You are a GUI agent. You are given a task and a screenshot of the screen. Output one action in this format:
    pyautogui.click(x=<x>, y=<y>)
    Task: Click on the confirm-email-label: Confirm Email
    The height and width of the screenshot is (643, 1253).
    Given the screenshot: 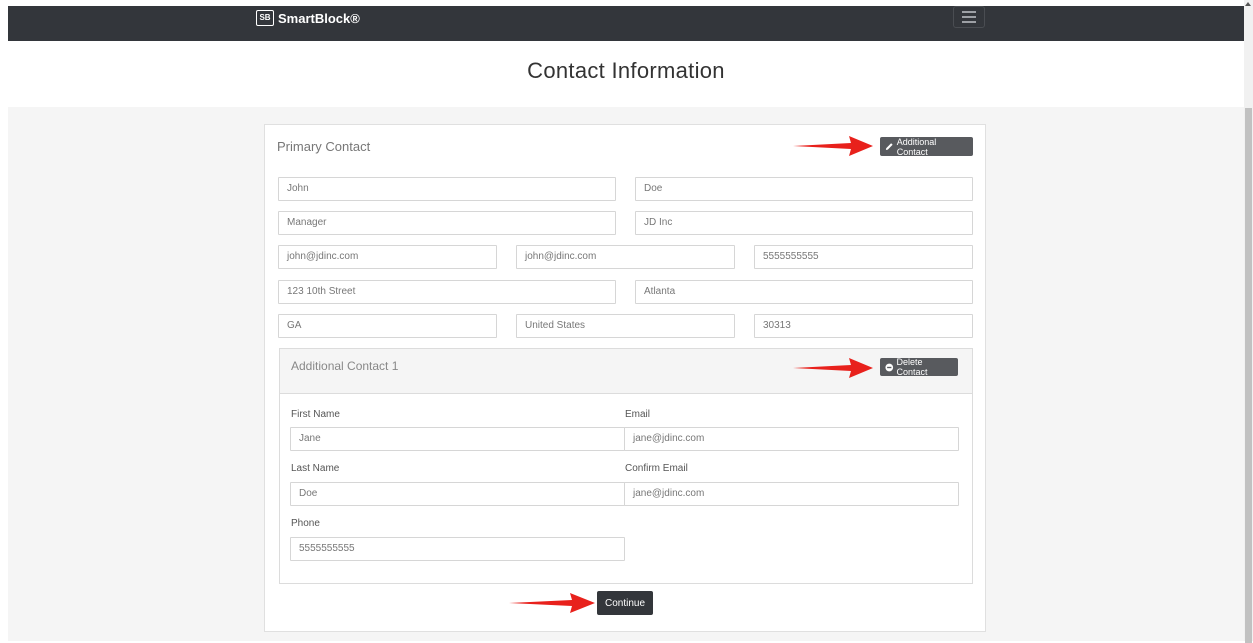 What is the action you would take?
    pyautogui.click(x=656, y=468)
    